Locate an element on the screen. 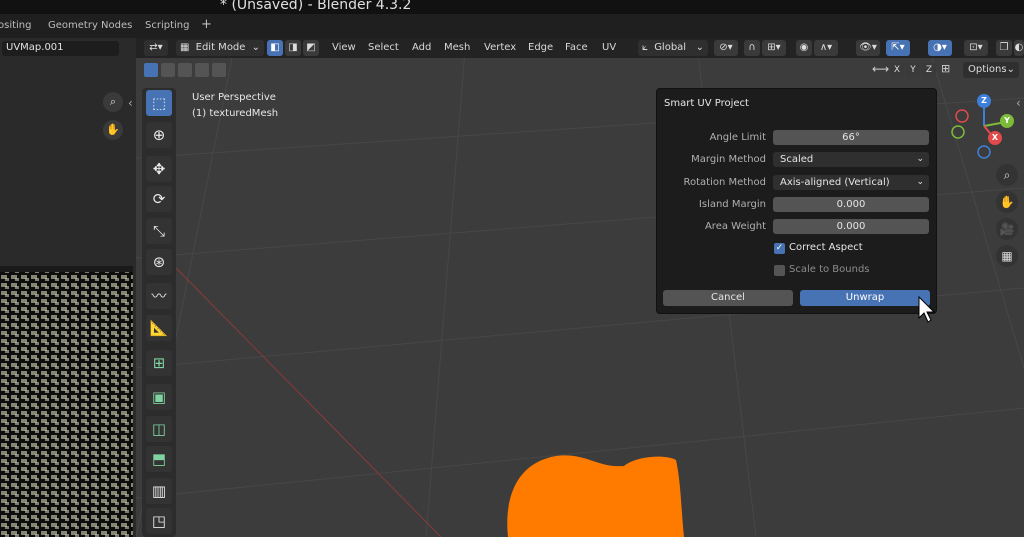 Image resolution: width=1024 pixels, height=537 pixels. proportional-edit-icon: ◉ is located at coordinates (804, 48).